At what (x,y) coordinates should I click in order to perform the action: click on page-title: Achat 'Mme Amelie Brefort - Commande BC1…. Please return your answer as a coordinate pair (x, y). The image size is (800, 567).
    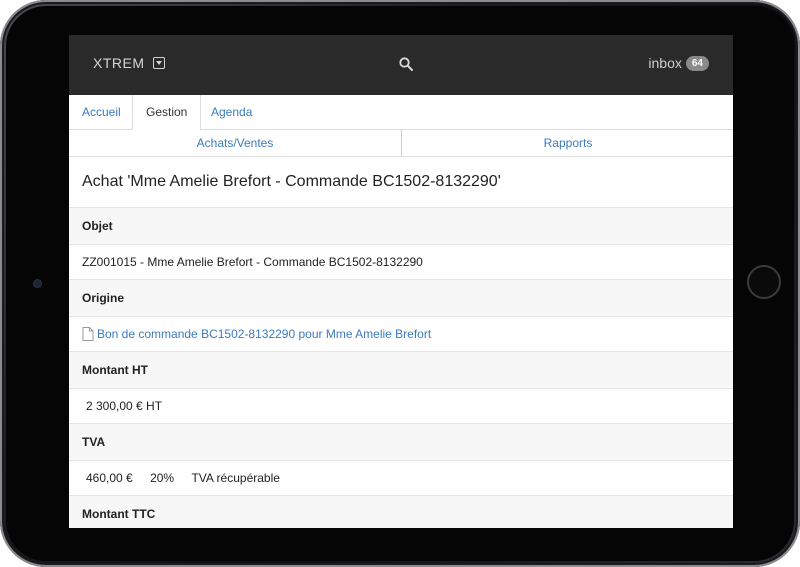
    Looking at the image, I should click on (401, 182).